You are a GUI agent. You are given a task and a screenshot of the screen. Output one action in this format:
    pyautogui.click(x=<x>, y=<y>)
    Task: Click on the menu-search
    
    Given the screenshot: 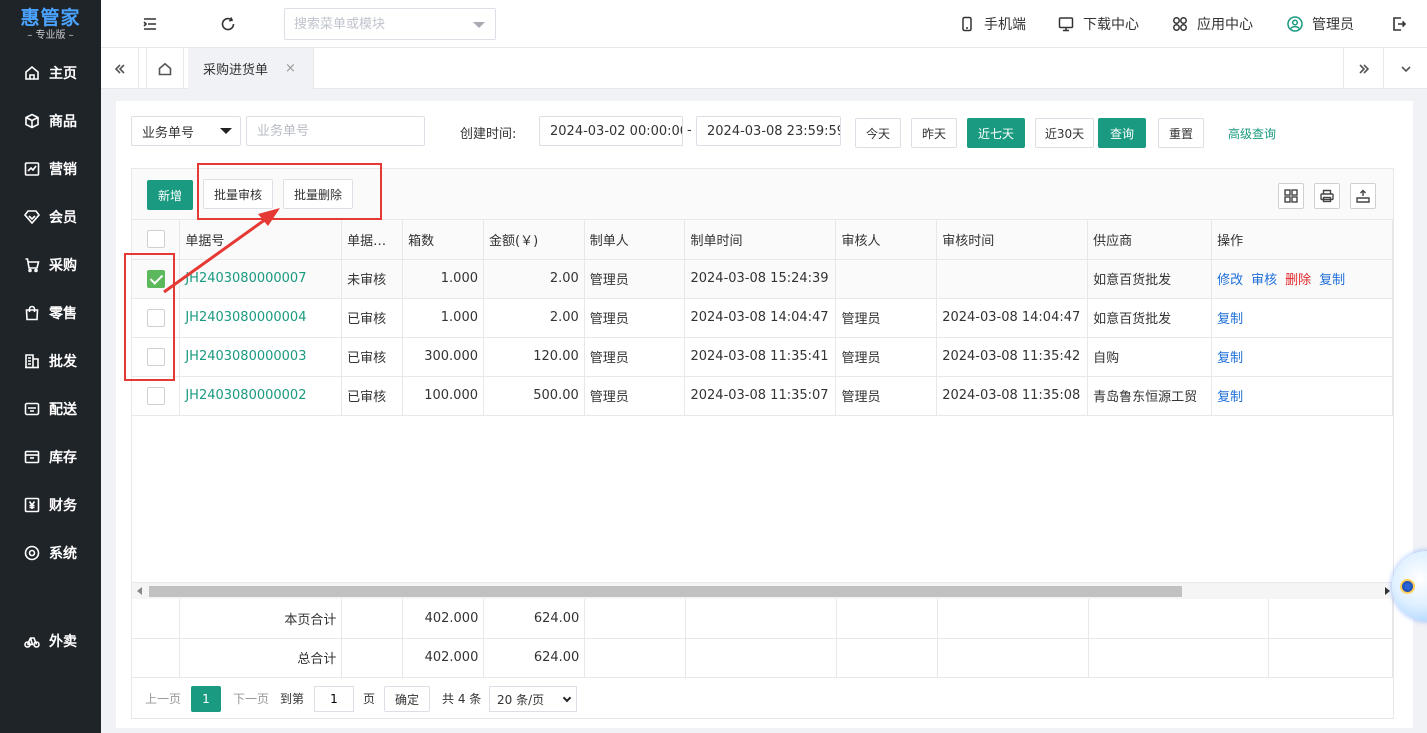 What is the action you would take?
    pyautogui.click(x=390, y=24)
    